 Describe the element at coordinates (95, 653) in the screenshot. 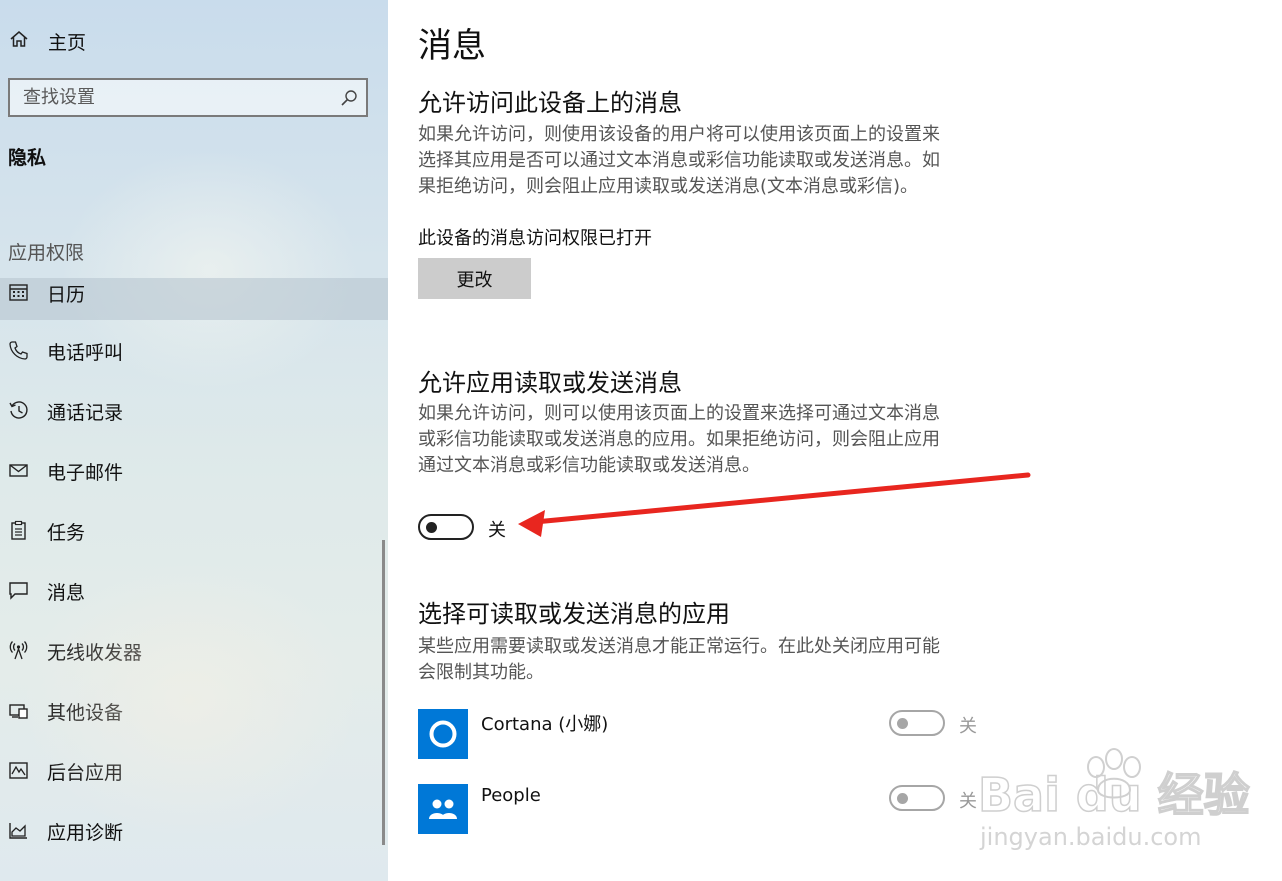

I see `sidebar-item-label: 无线收发器` at that location.